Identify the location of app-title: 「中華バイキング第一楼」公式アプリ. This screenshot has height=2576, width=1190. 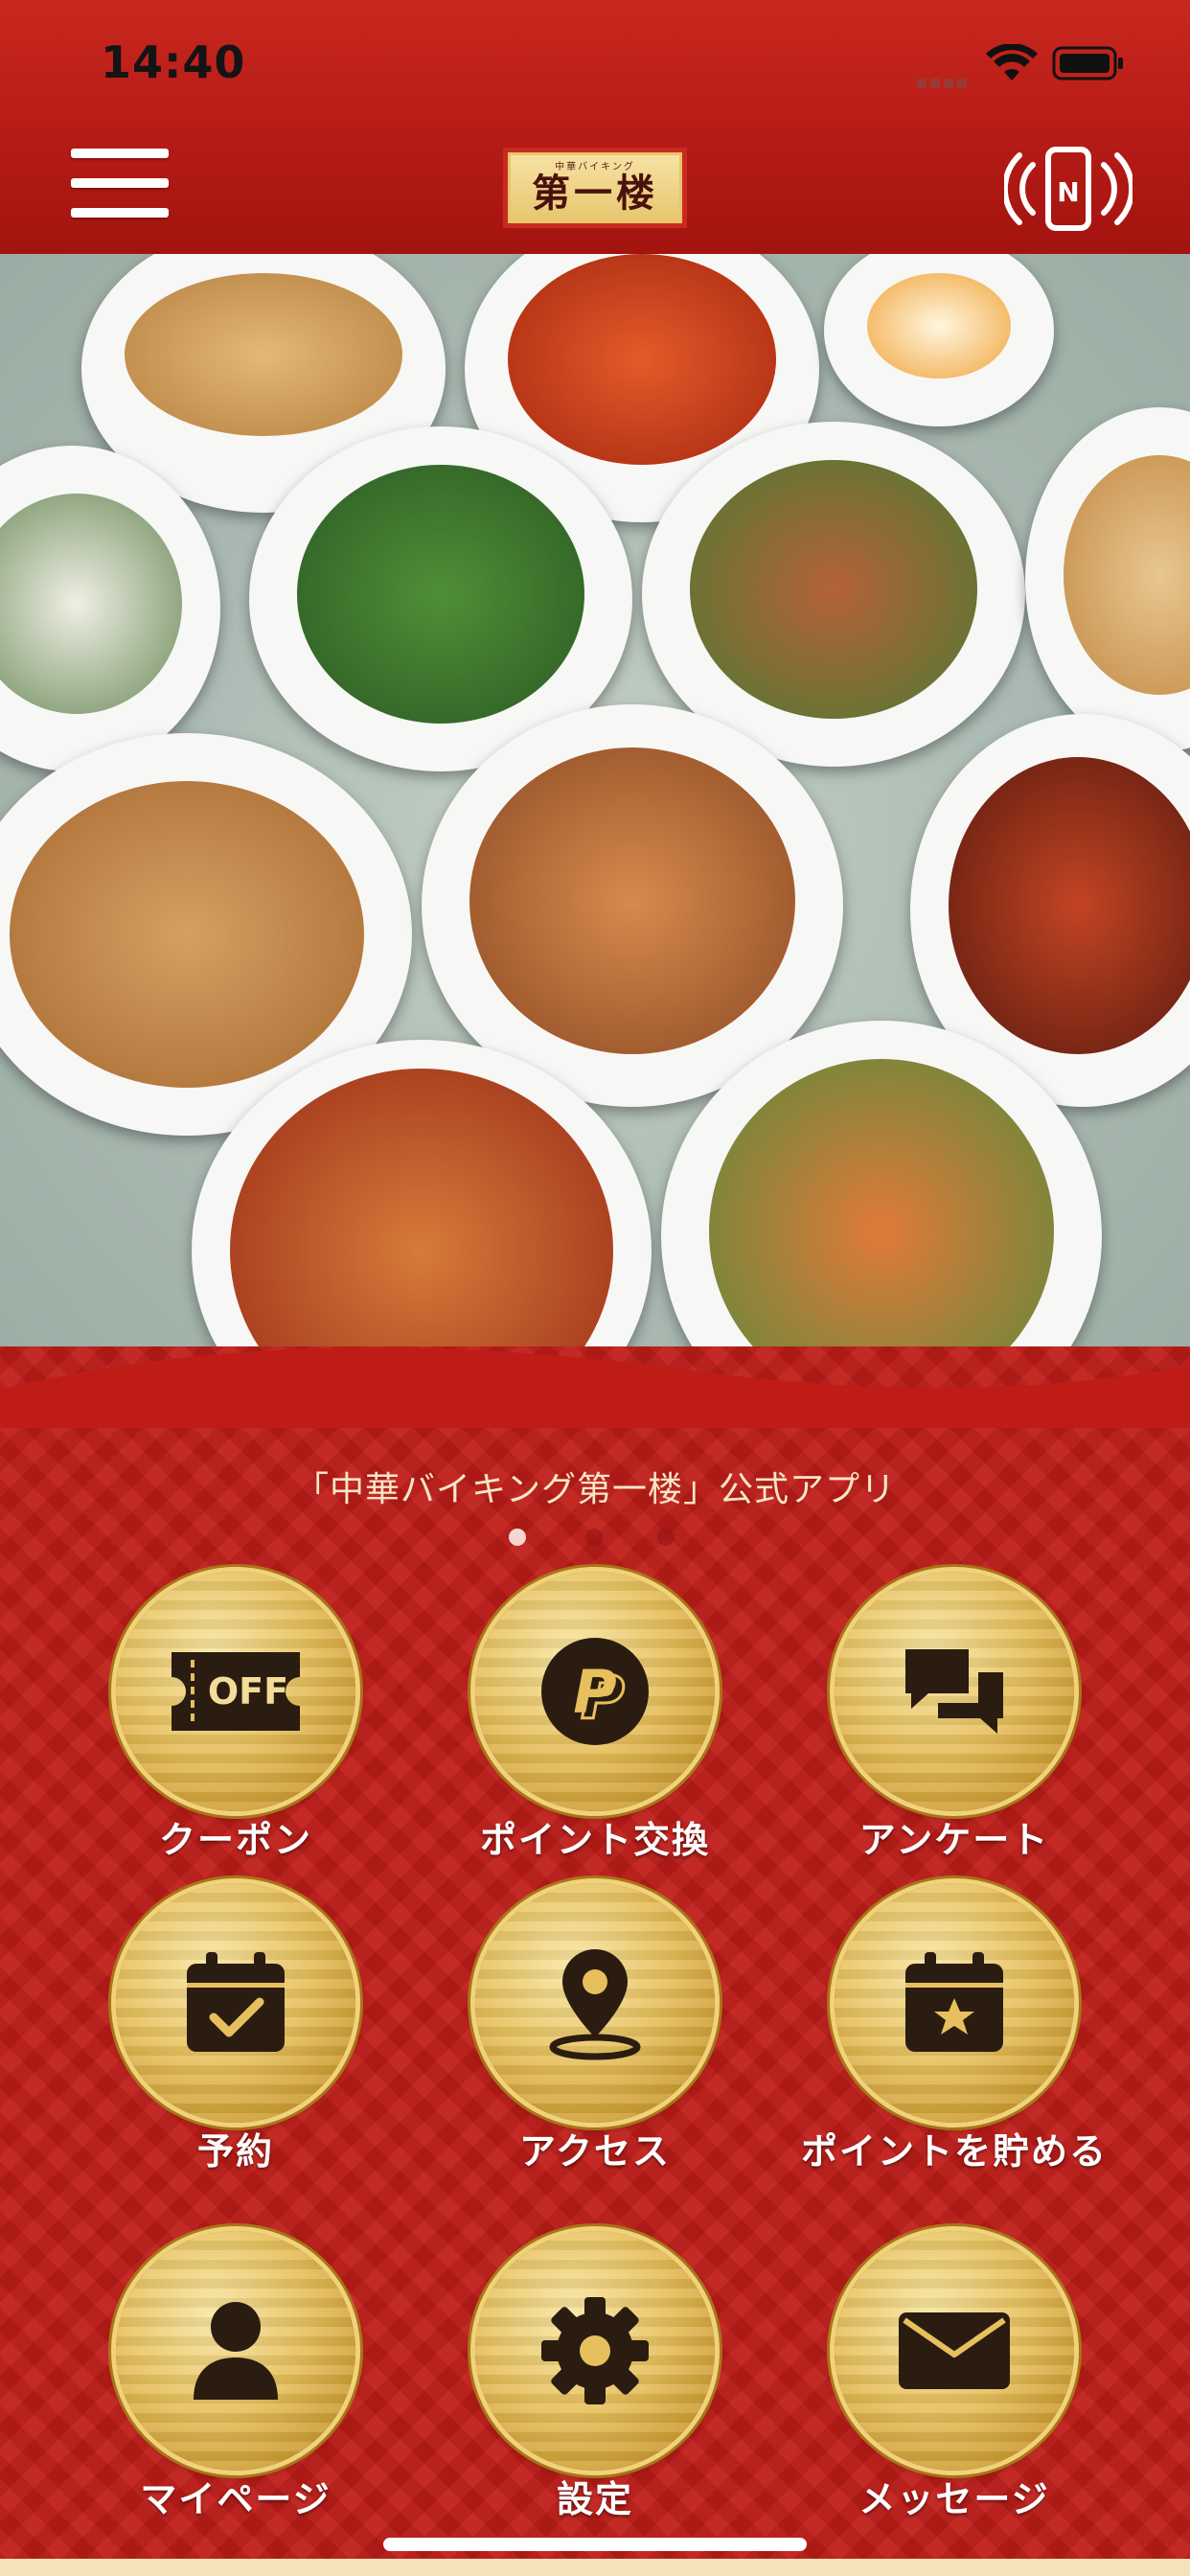
(595, 1489).